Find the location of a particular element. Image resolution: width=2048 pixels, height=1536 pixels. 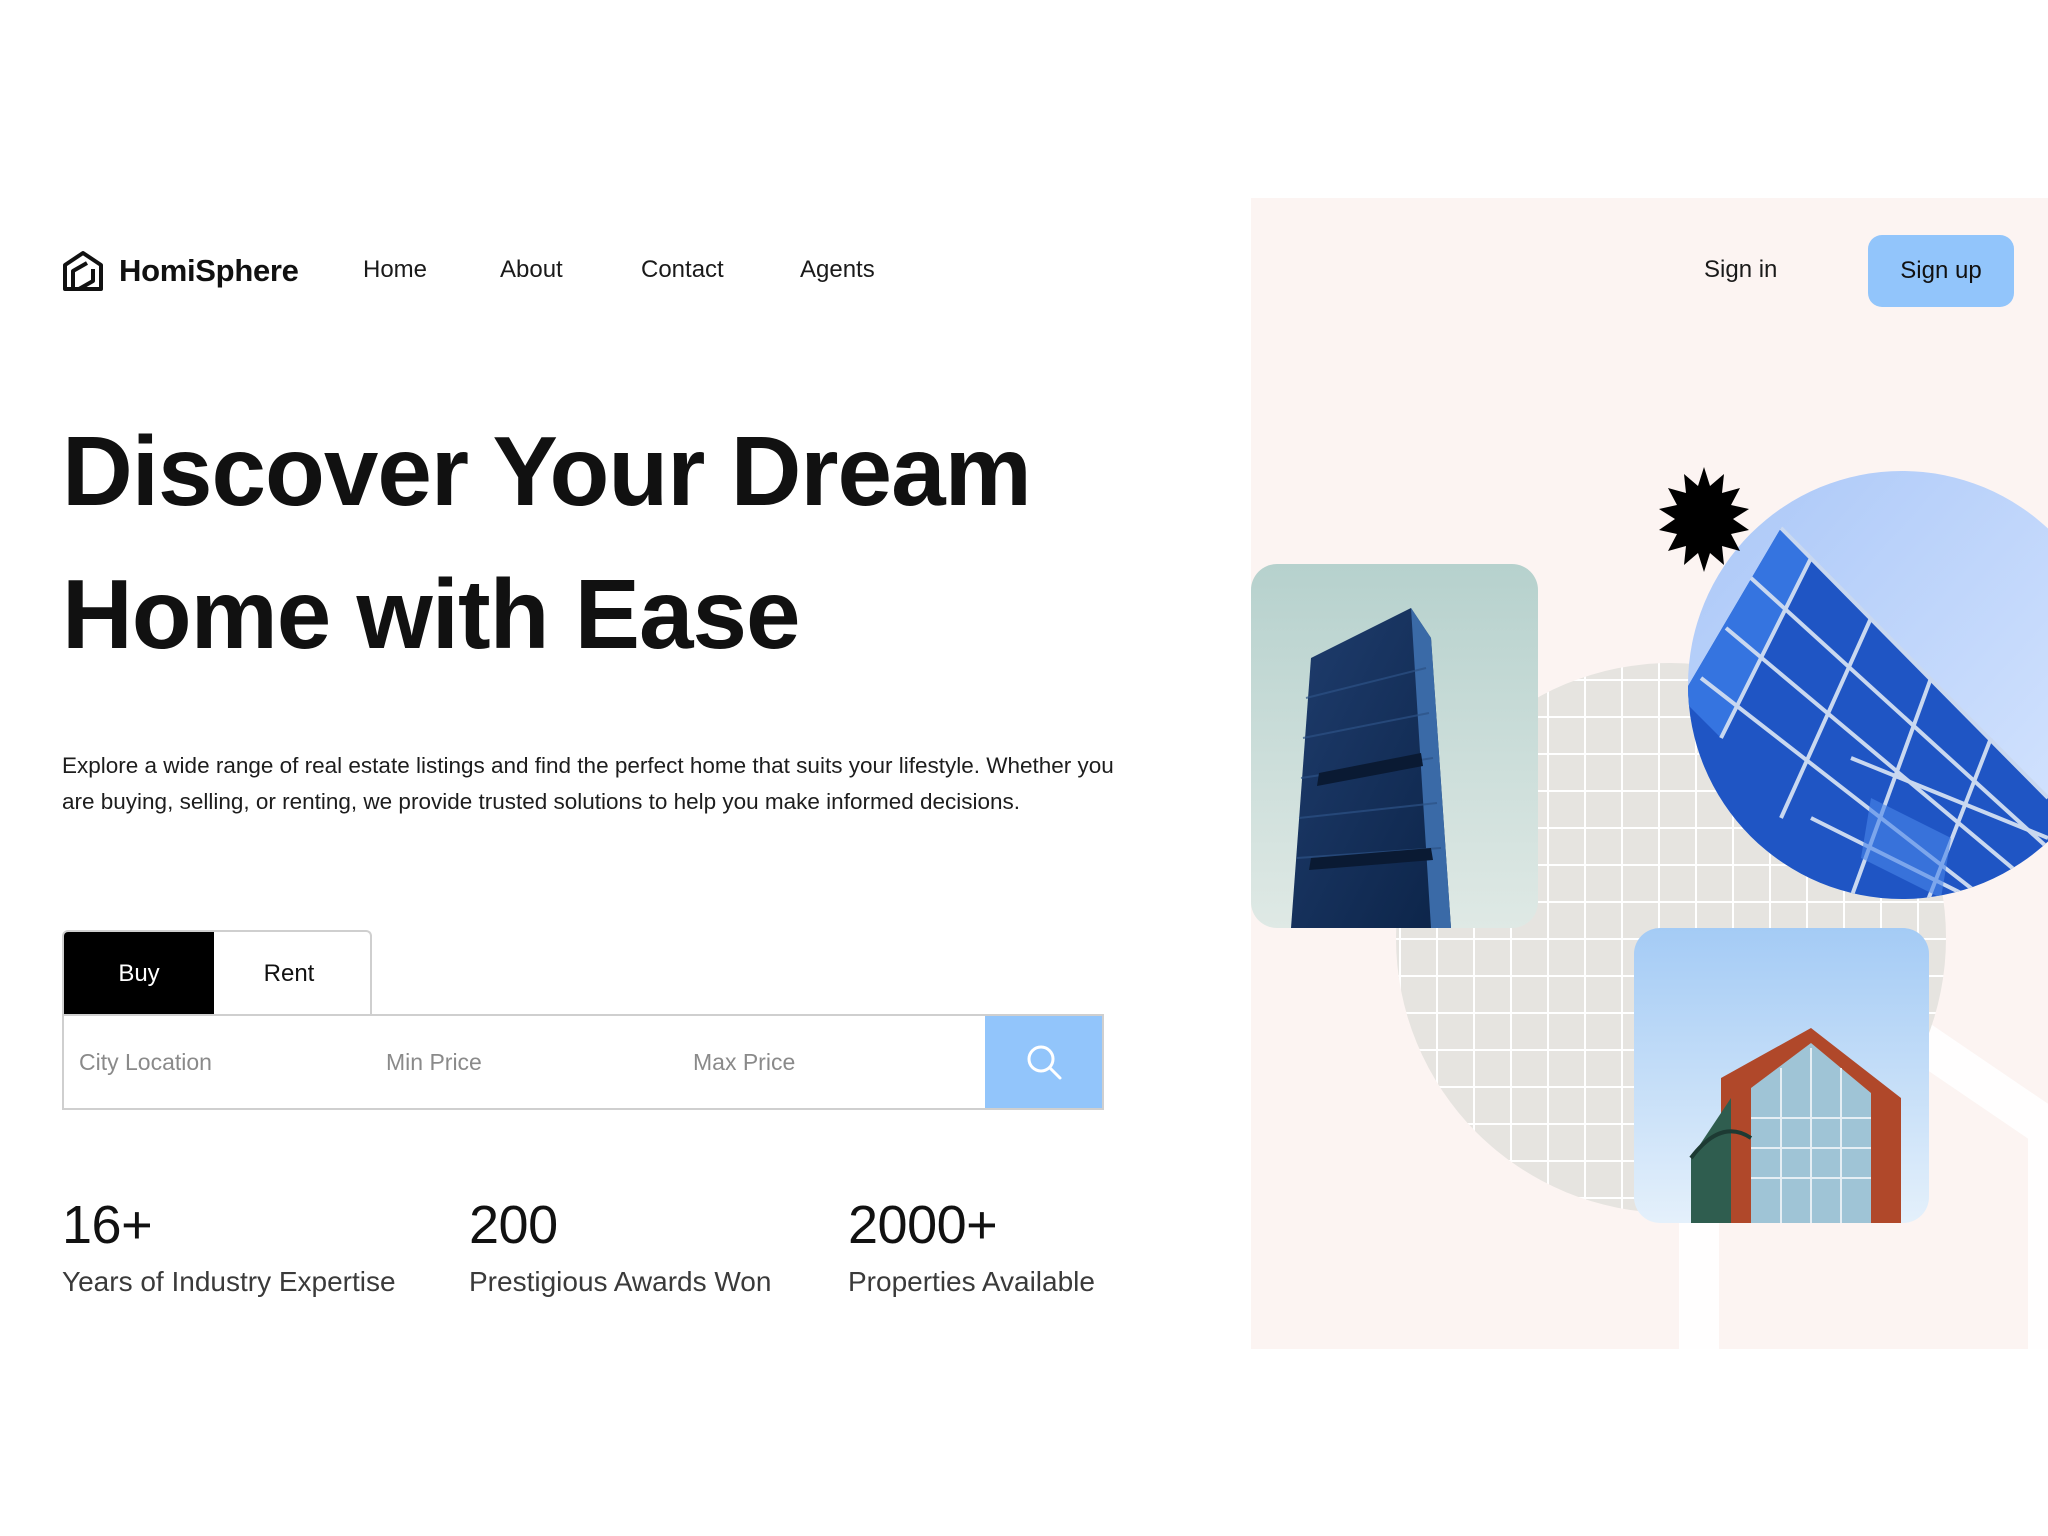

min-price-input is located at coordinates (524, 1062).